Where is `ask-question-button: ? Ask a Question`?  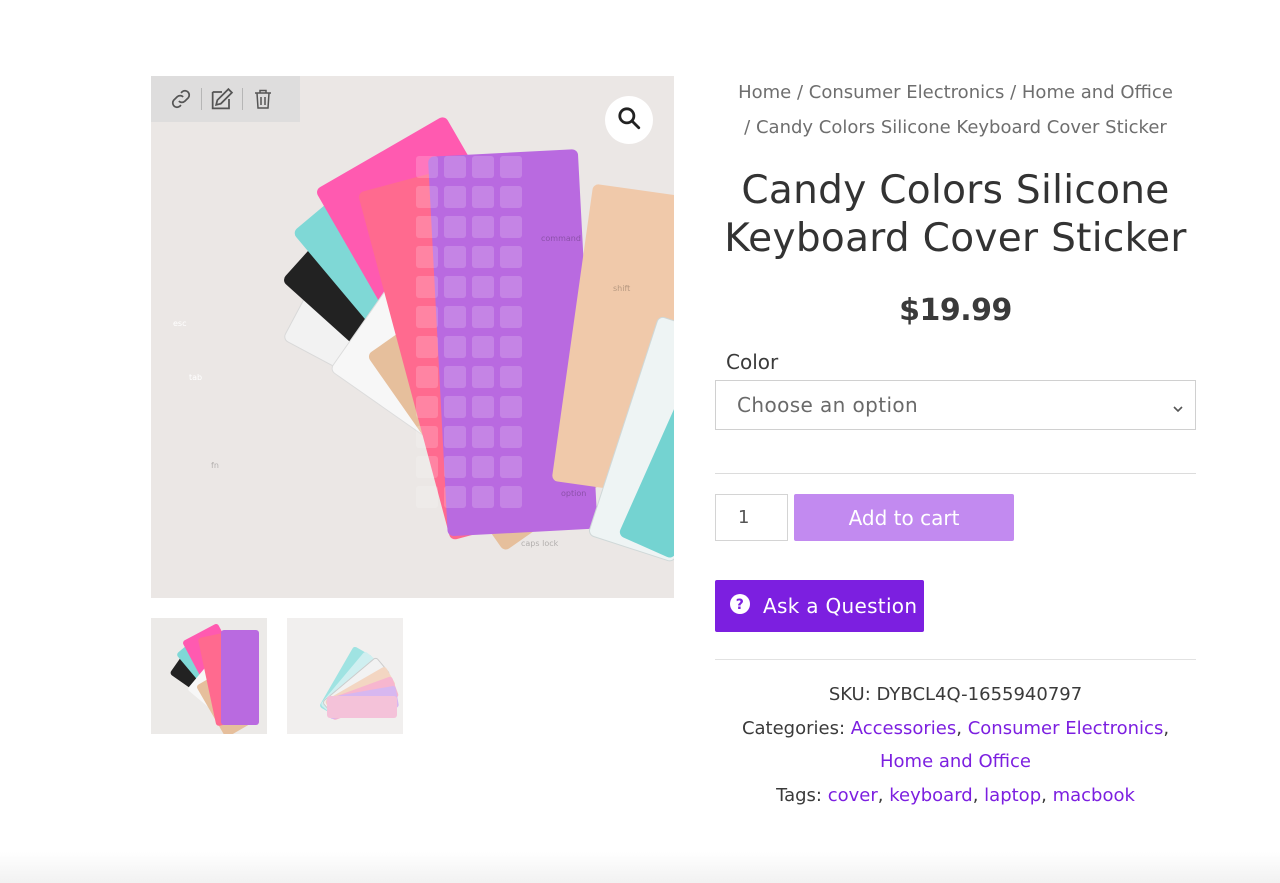
ask-question-button: ? Ask a Question is located at coordinates (819, 606).